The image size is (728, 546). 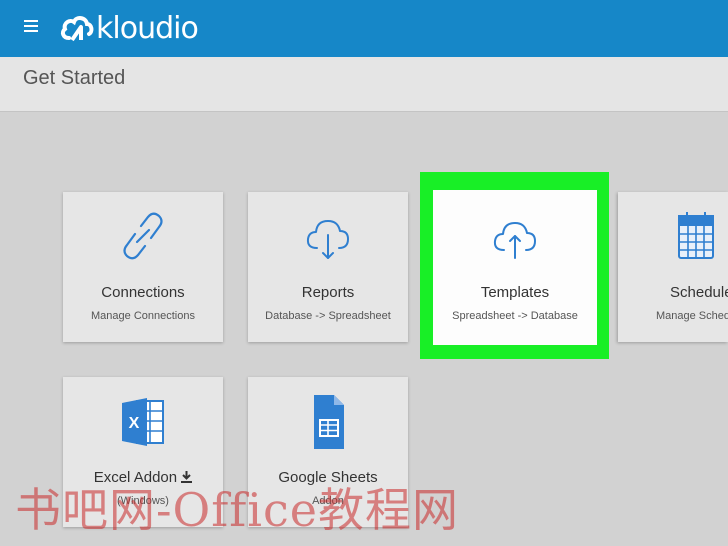 I want to click on watermark: 书吧网-Office教程网, so click(x=237, y=510).